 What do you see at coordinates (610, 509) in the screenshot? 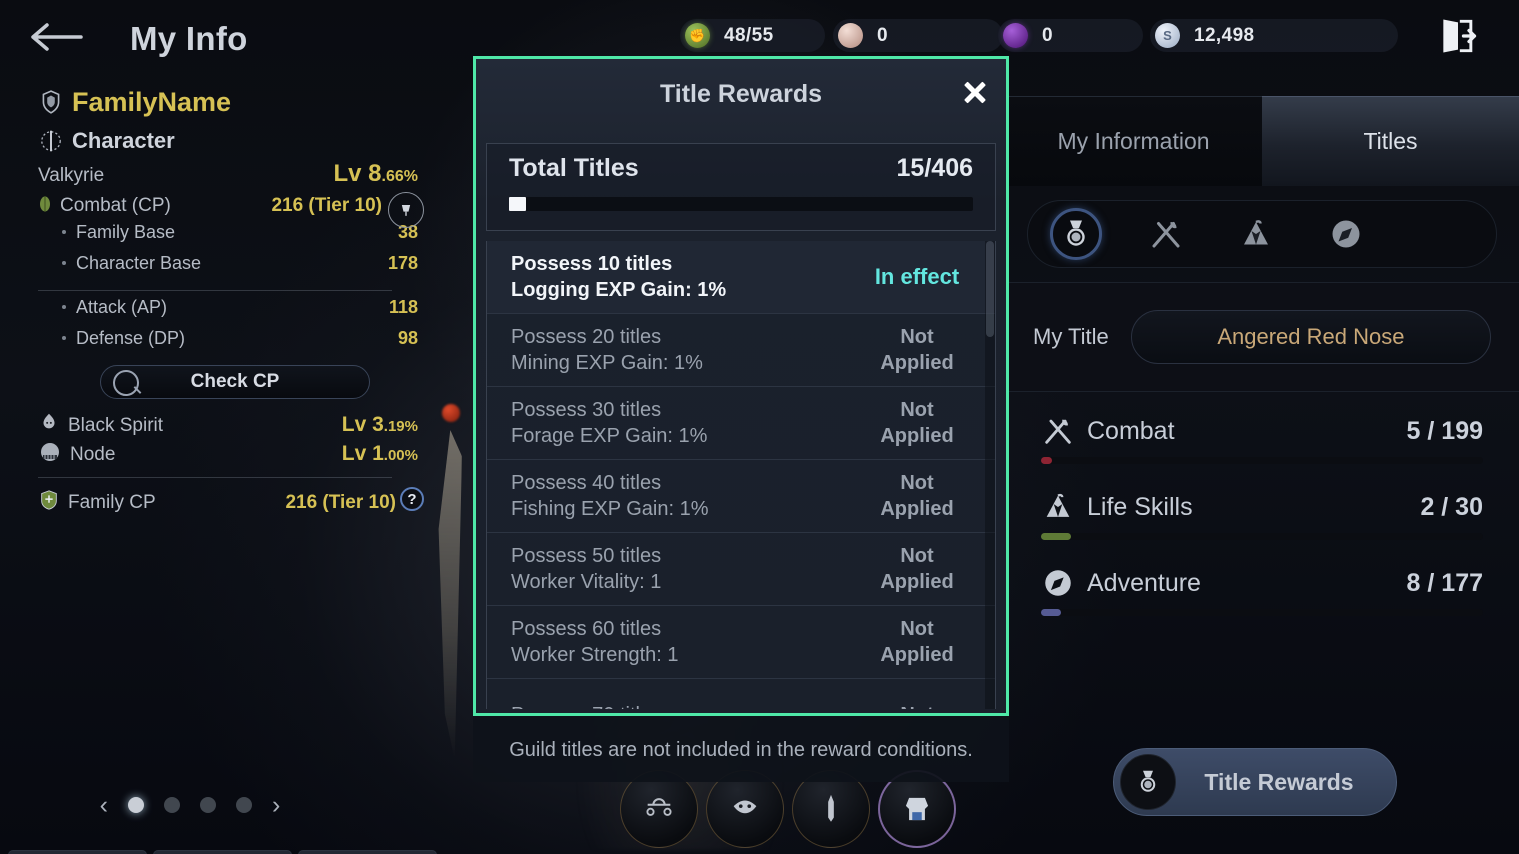
I see `reward-effect-line: Fishing EXP Gain: 1%` at bounding box center [610, 509].